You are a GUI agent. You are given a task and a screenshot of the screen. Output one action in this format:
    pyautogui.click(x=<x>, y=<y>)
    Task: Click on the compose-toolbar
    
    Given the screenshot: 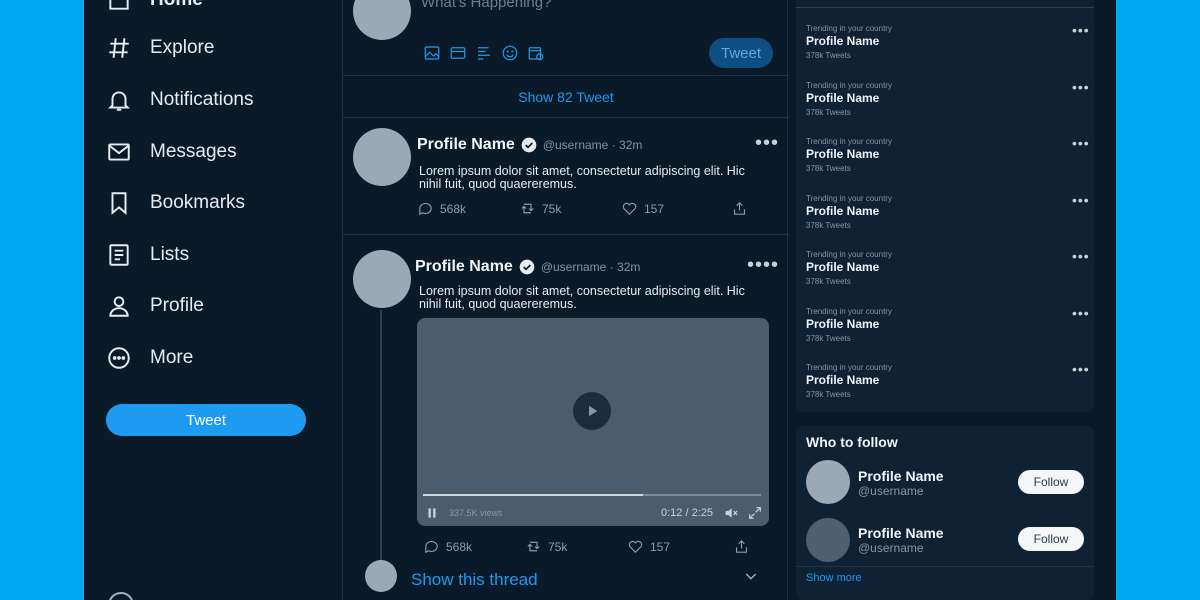 What is the action you would take?
    pyautogui.click(x=484, y=53)
    